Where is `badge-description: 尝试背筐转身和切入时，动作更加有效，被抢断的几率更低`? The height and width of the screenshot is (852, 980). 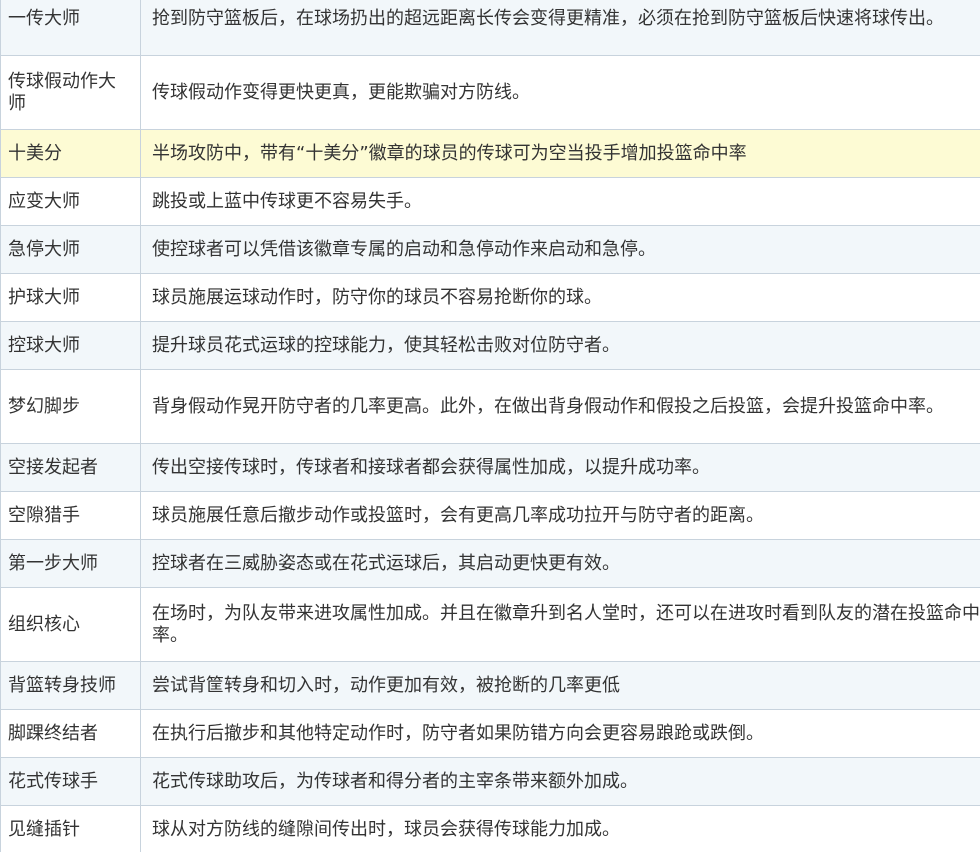
badge-description: 尝试背筐转身和切入时，动作更加有效，被抢断的几率更低 is located at coordinates (560, 685).